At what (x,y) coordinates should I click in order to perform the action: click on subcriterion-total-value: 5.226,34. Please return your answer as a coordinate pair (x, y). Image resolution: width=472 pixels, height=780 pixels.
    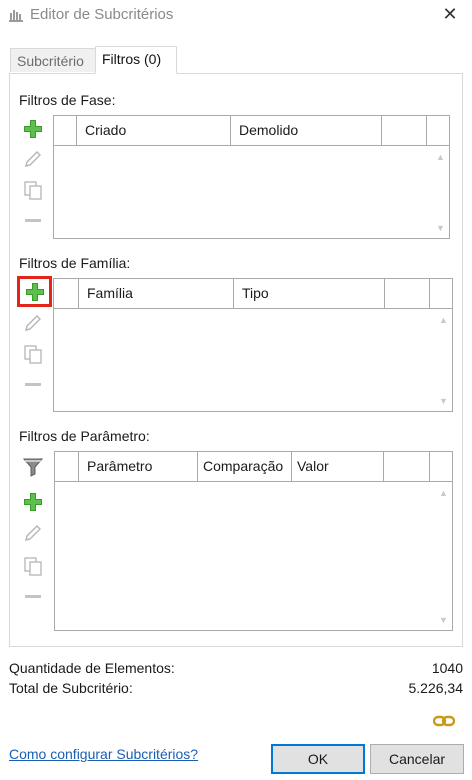
    Looking at the image, I should click on (436, 688).